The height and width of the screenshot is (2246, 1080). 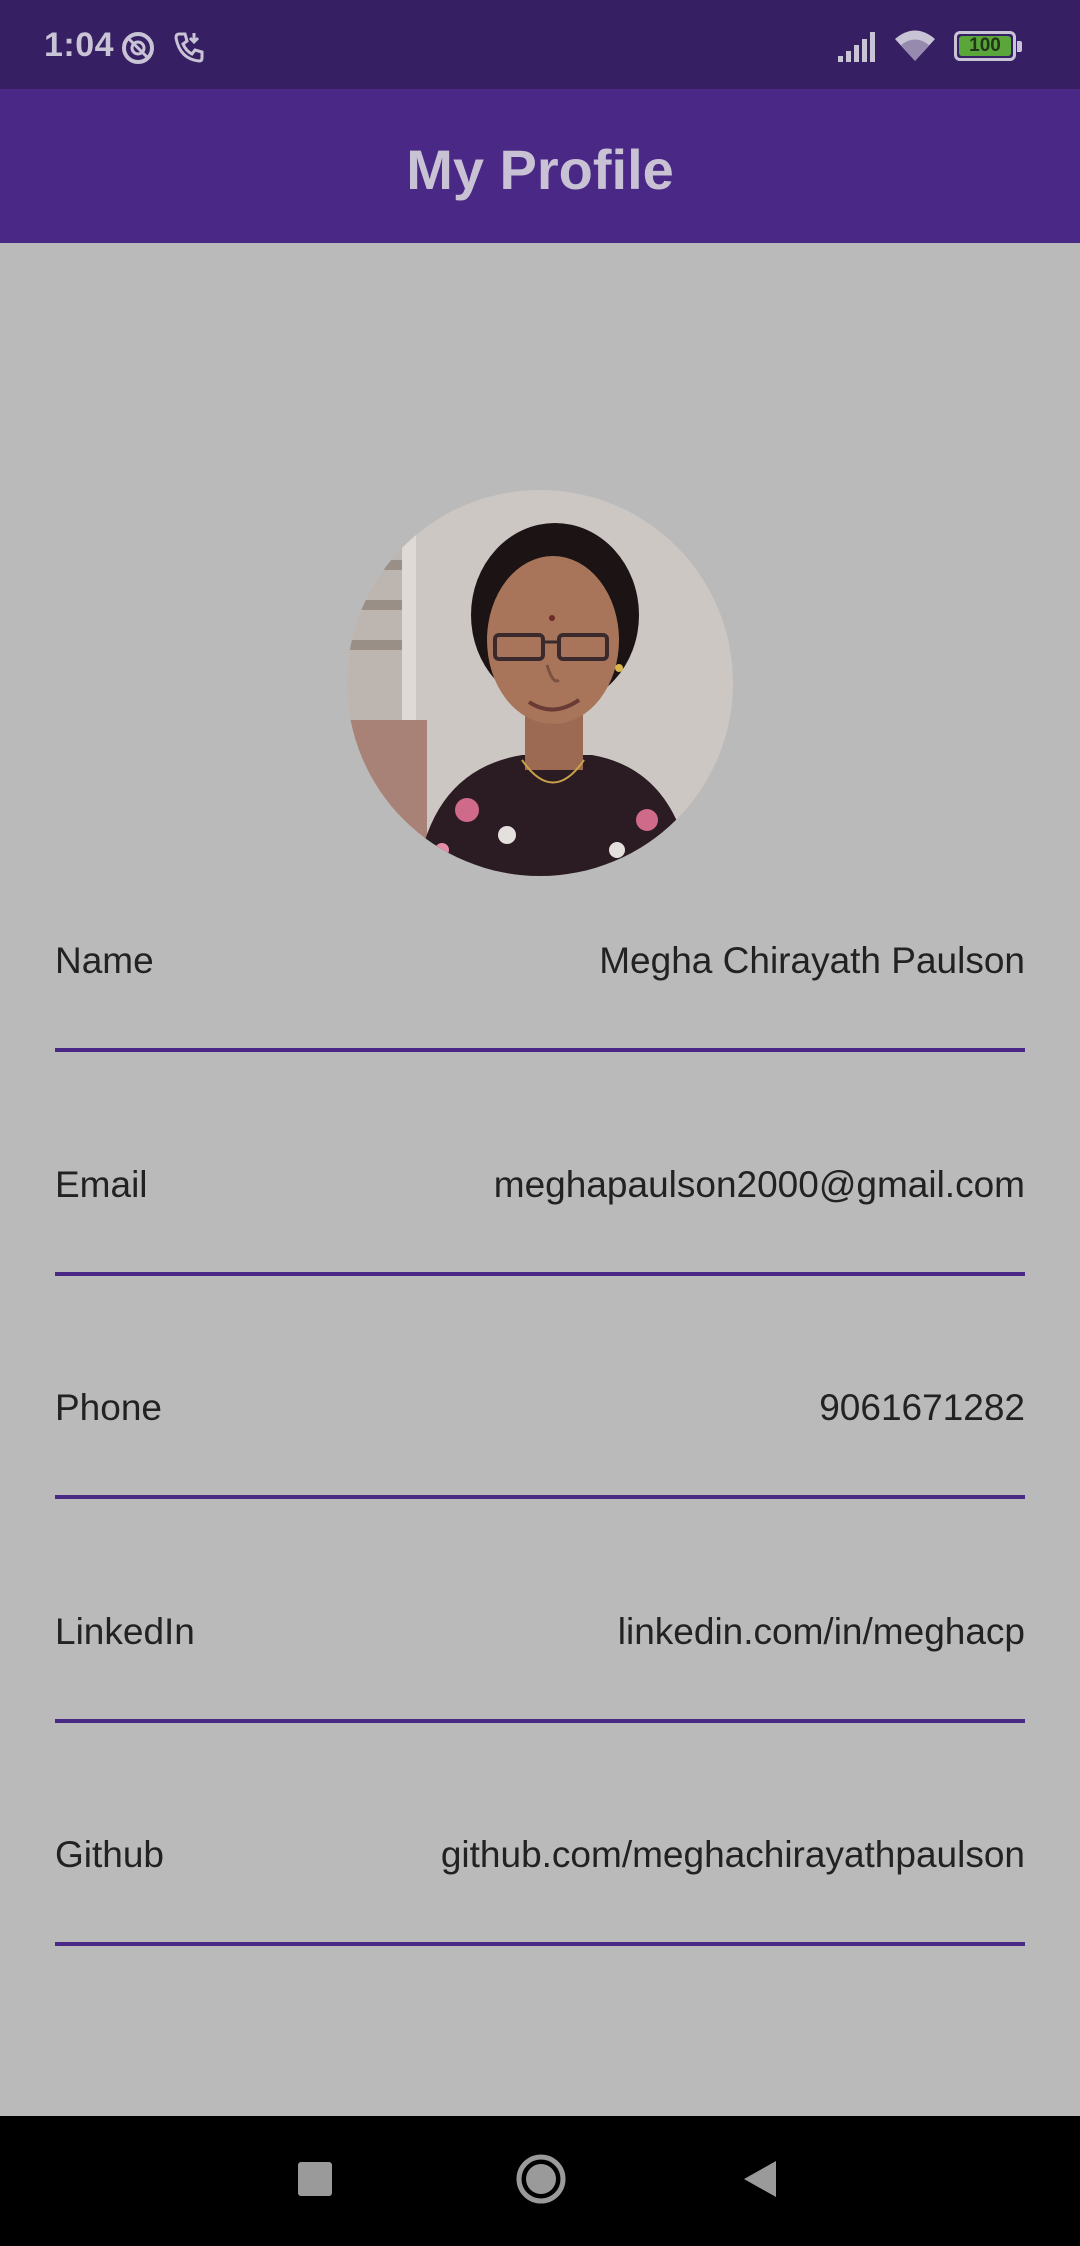 What do you see at coordinates (101, 1184) in the screenshot?
I see `field-label: Email` at bounding box center [101, 1184].